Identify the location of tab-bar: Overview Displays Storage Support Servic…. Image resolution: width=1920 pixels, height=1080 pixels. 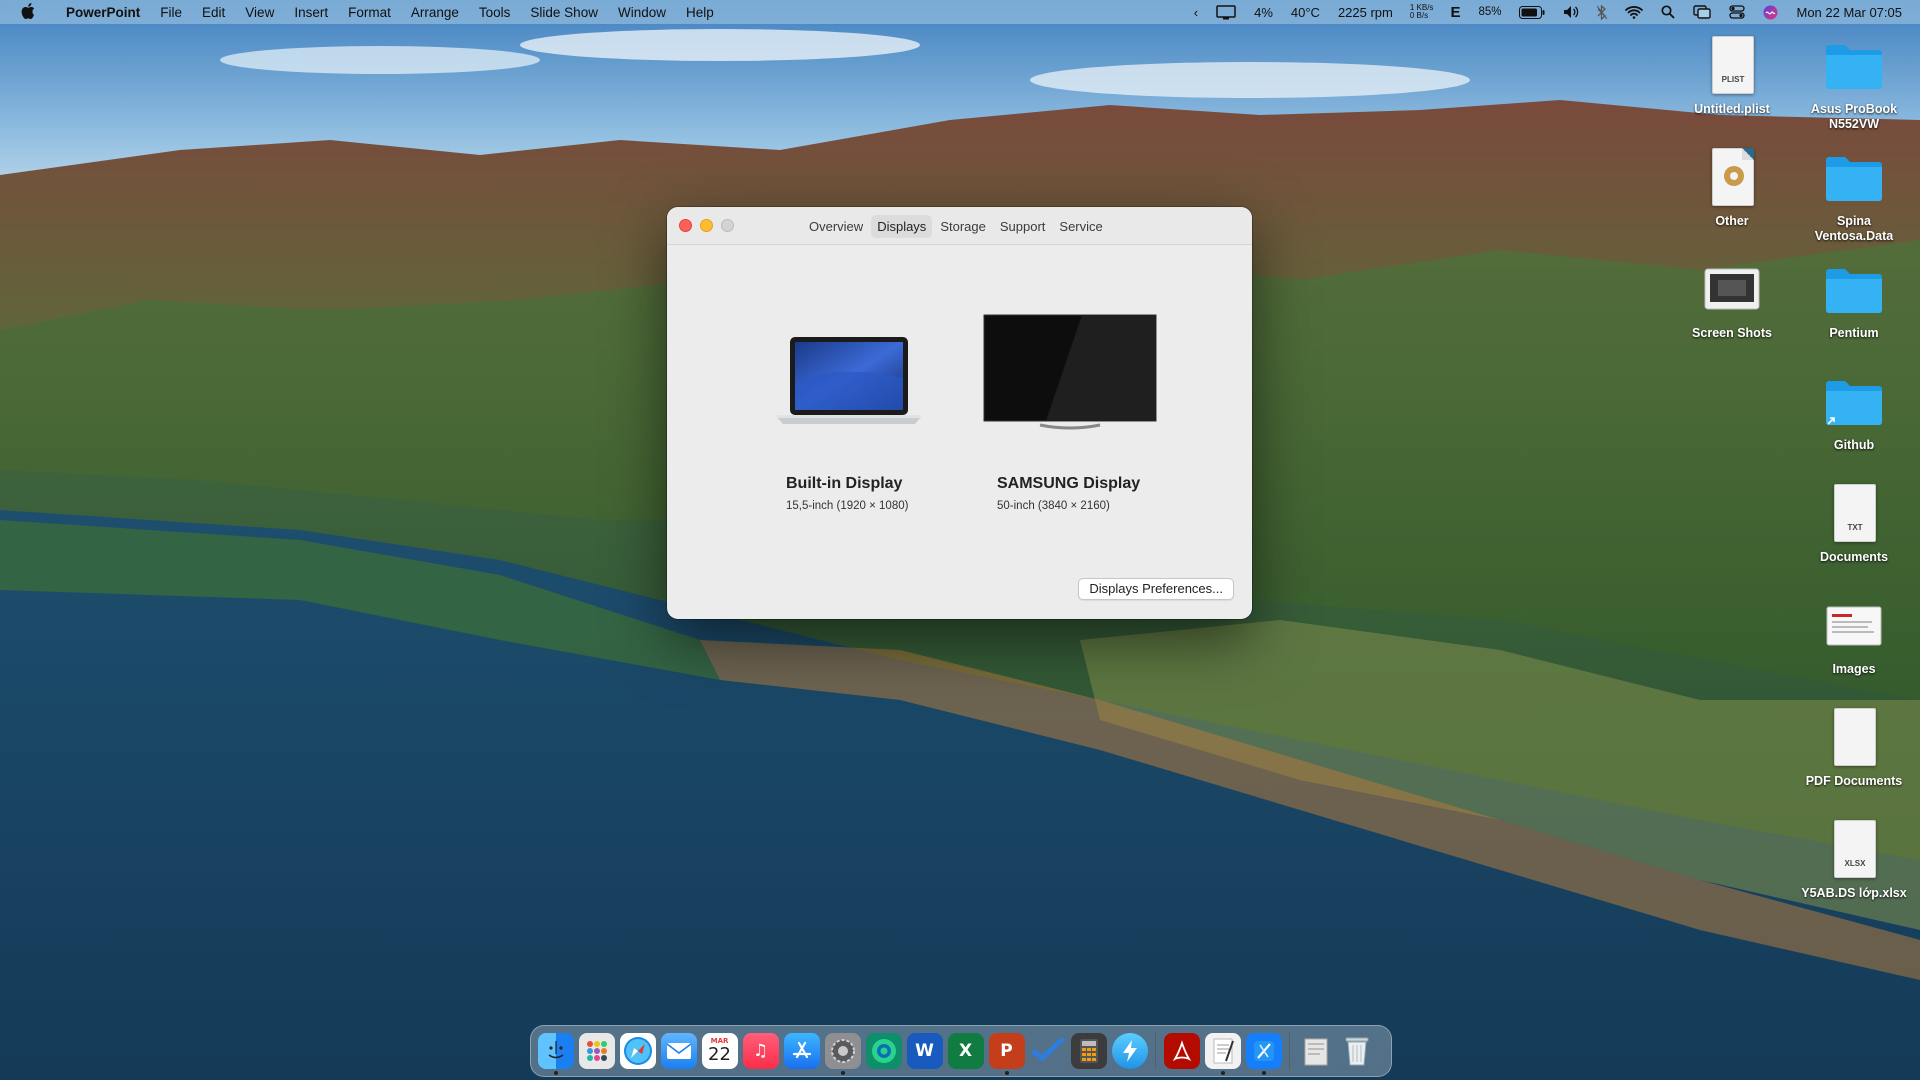
(956, 226).